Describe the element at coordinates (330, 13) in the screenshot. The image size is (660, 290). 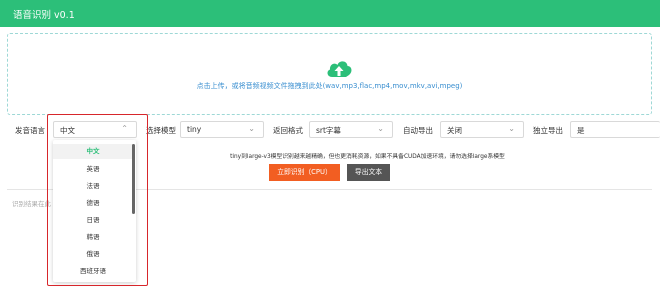
I see `app-header: 语音识别 v0.1` at that location.